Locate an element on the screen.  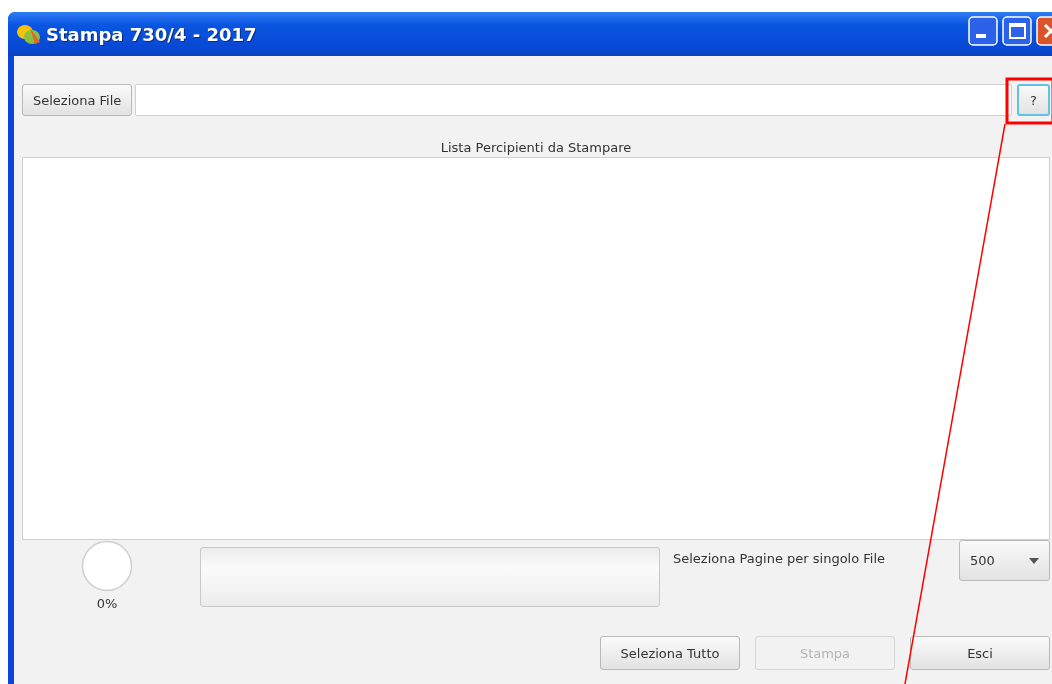
highlight-frame is located at coordinates (1028, 101).